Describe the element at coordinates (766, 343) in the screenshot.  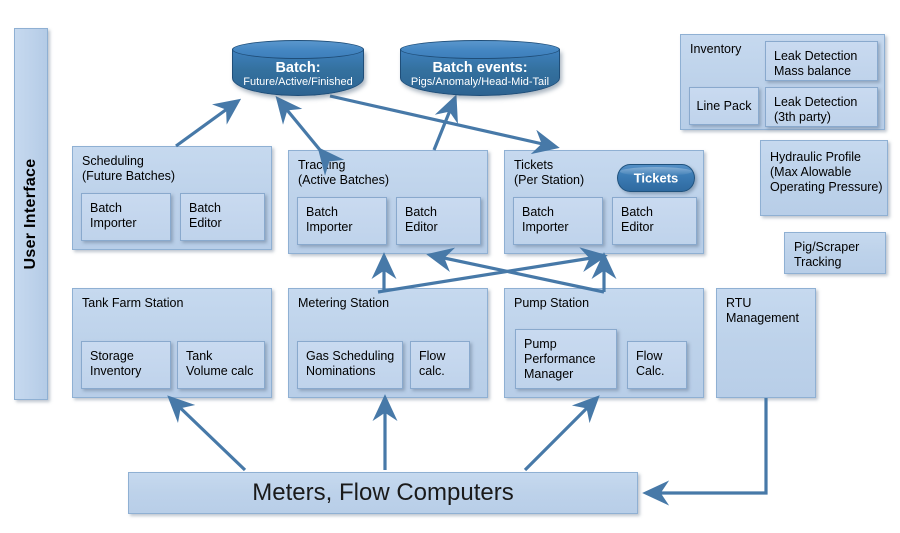
I see `rtu-management-module: RTU Management` at that location.